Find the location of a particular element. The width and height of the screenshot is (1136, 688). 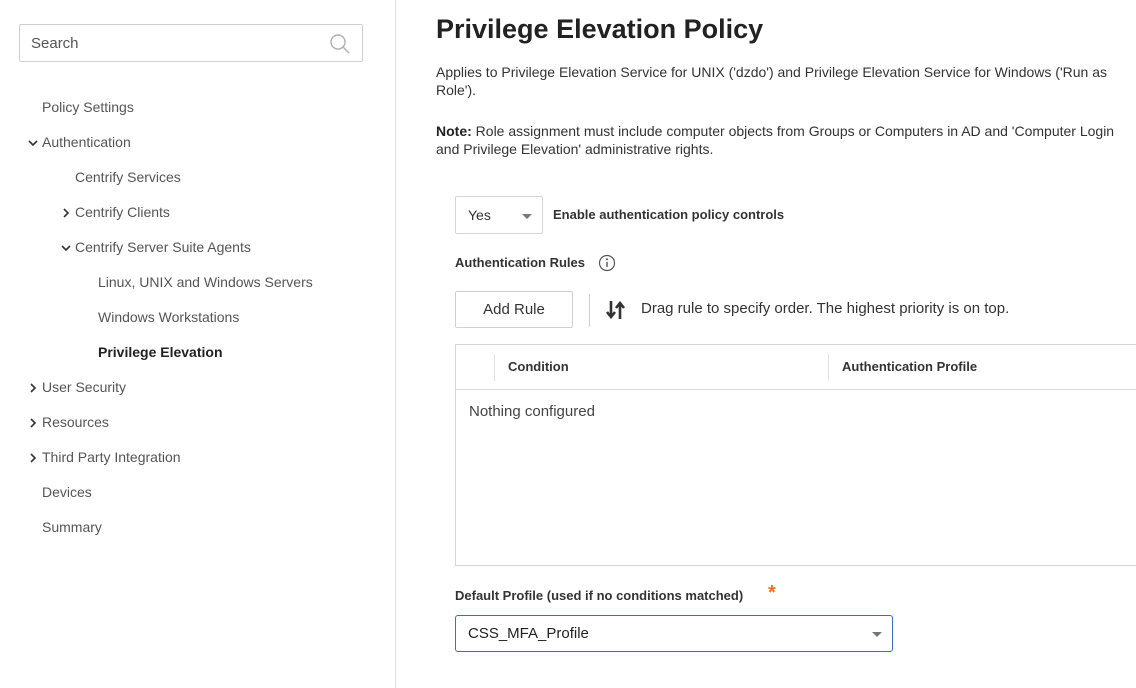

nav-item-centrify-server-suite-agents: Centrify Server Suite Agents is located at coordinates (198, 247).